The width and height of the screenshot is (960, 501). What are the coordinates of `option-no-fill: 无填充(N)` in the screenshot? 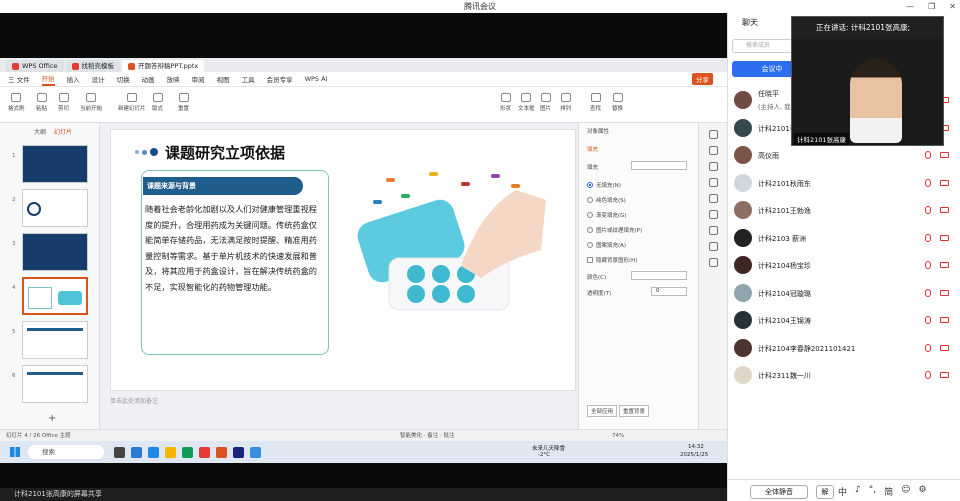 It's located at (604, 185).